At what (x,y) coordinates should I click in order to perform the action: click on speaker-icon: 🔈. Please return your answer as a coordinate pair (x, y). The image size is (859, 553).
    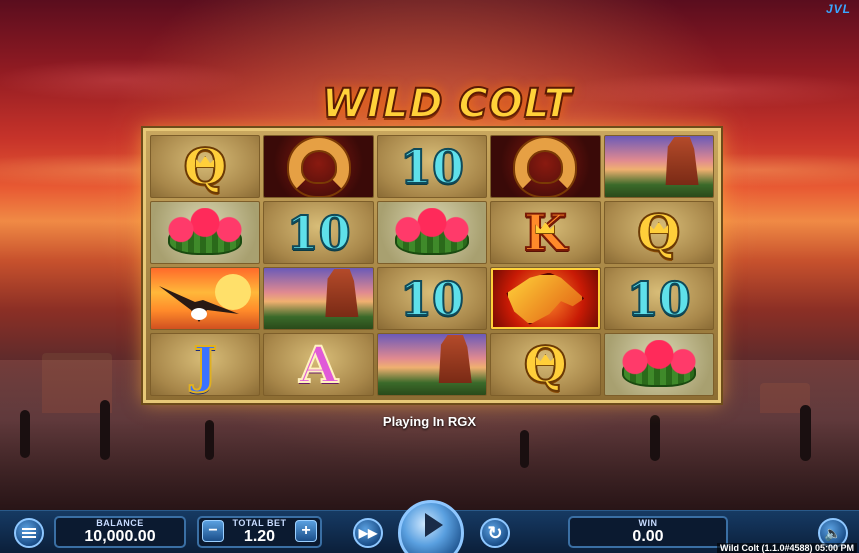
    Looking at the image, I should click on (833, 532).